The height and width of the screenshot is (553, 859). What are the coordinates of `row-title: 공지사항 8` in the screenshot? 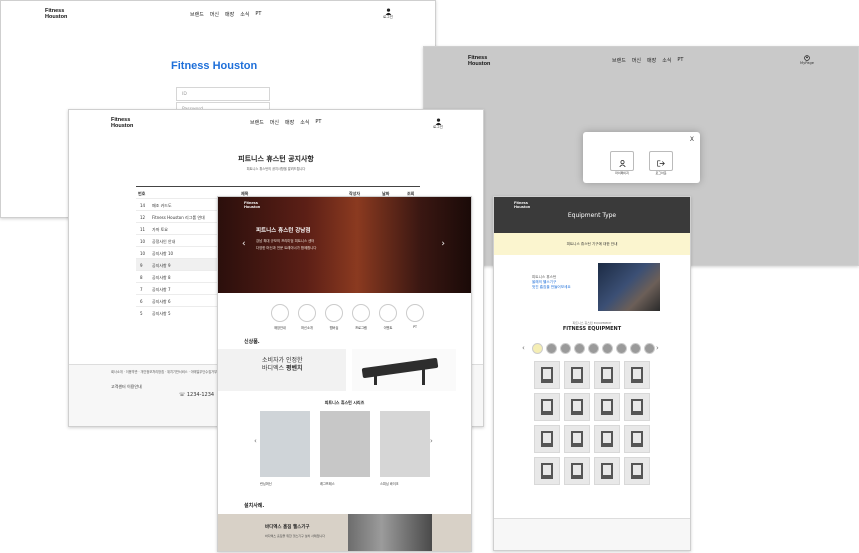 It's located at (161, 278).